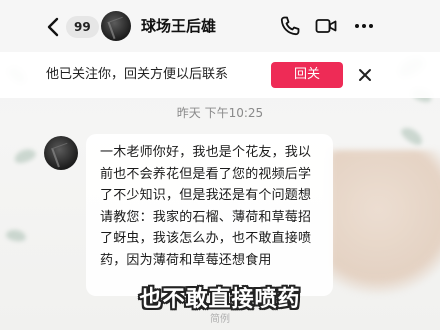  Describe the element at coordinates (307, 75) in the screenshot. I see `follow-back-button: 回关` at that location.